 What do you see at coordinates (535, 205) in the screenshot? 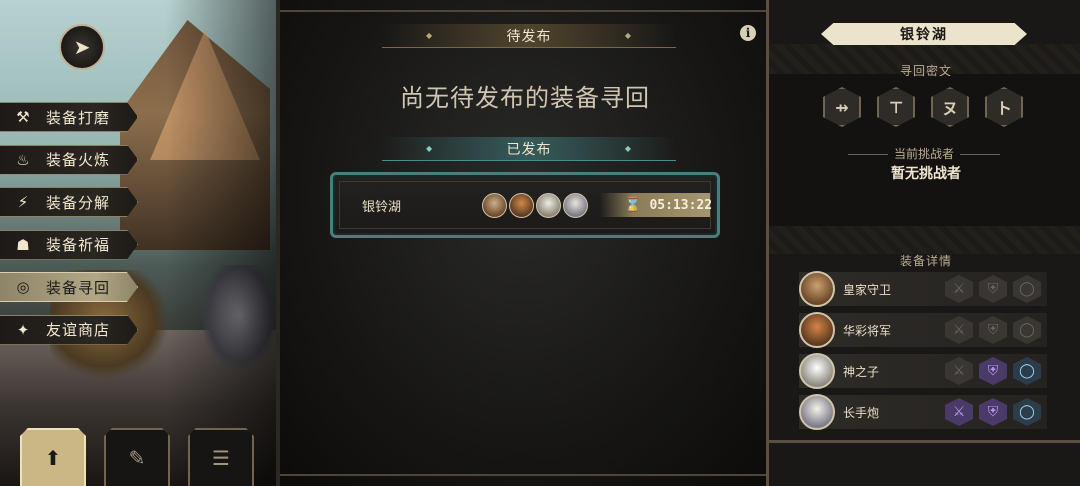
I see `quest-heroes` at bounding box center [535, 205].